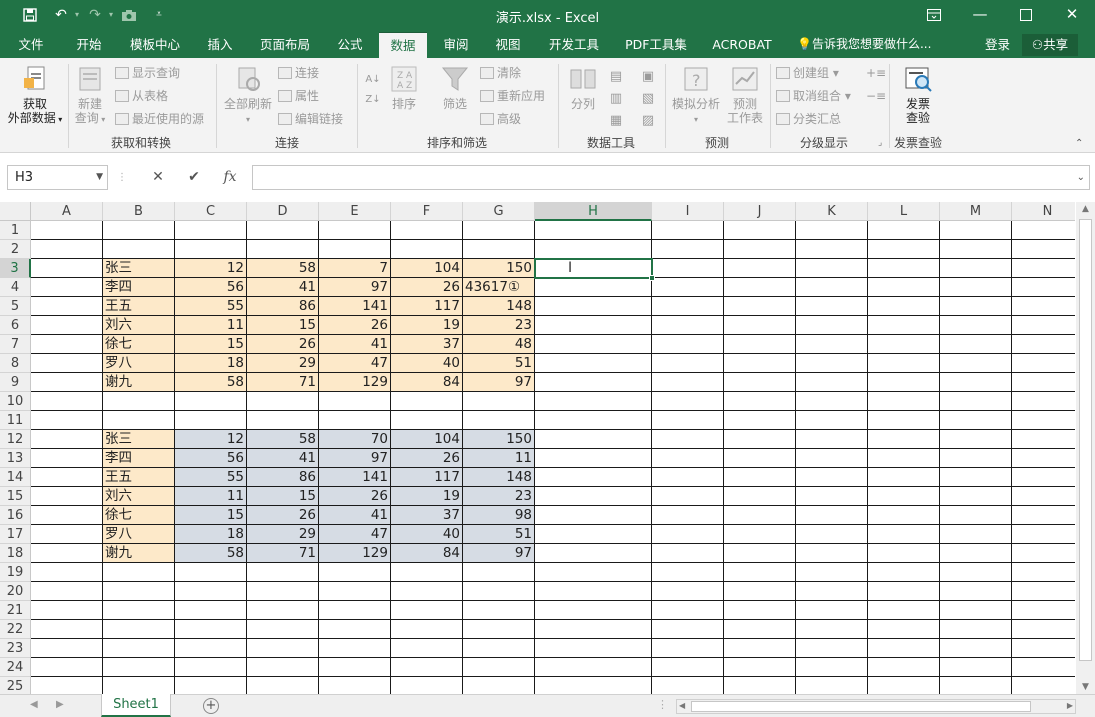 Image resolution: width=1095 pixels, height=717 pixels. I want to click on cell-B7: 徐七, so click(139, 344).